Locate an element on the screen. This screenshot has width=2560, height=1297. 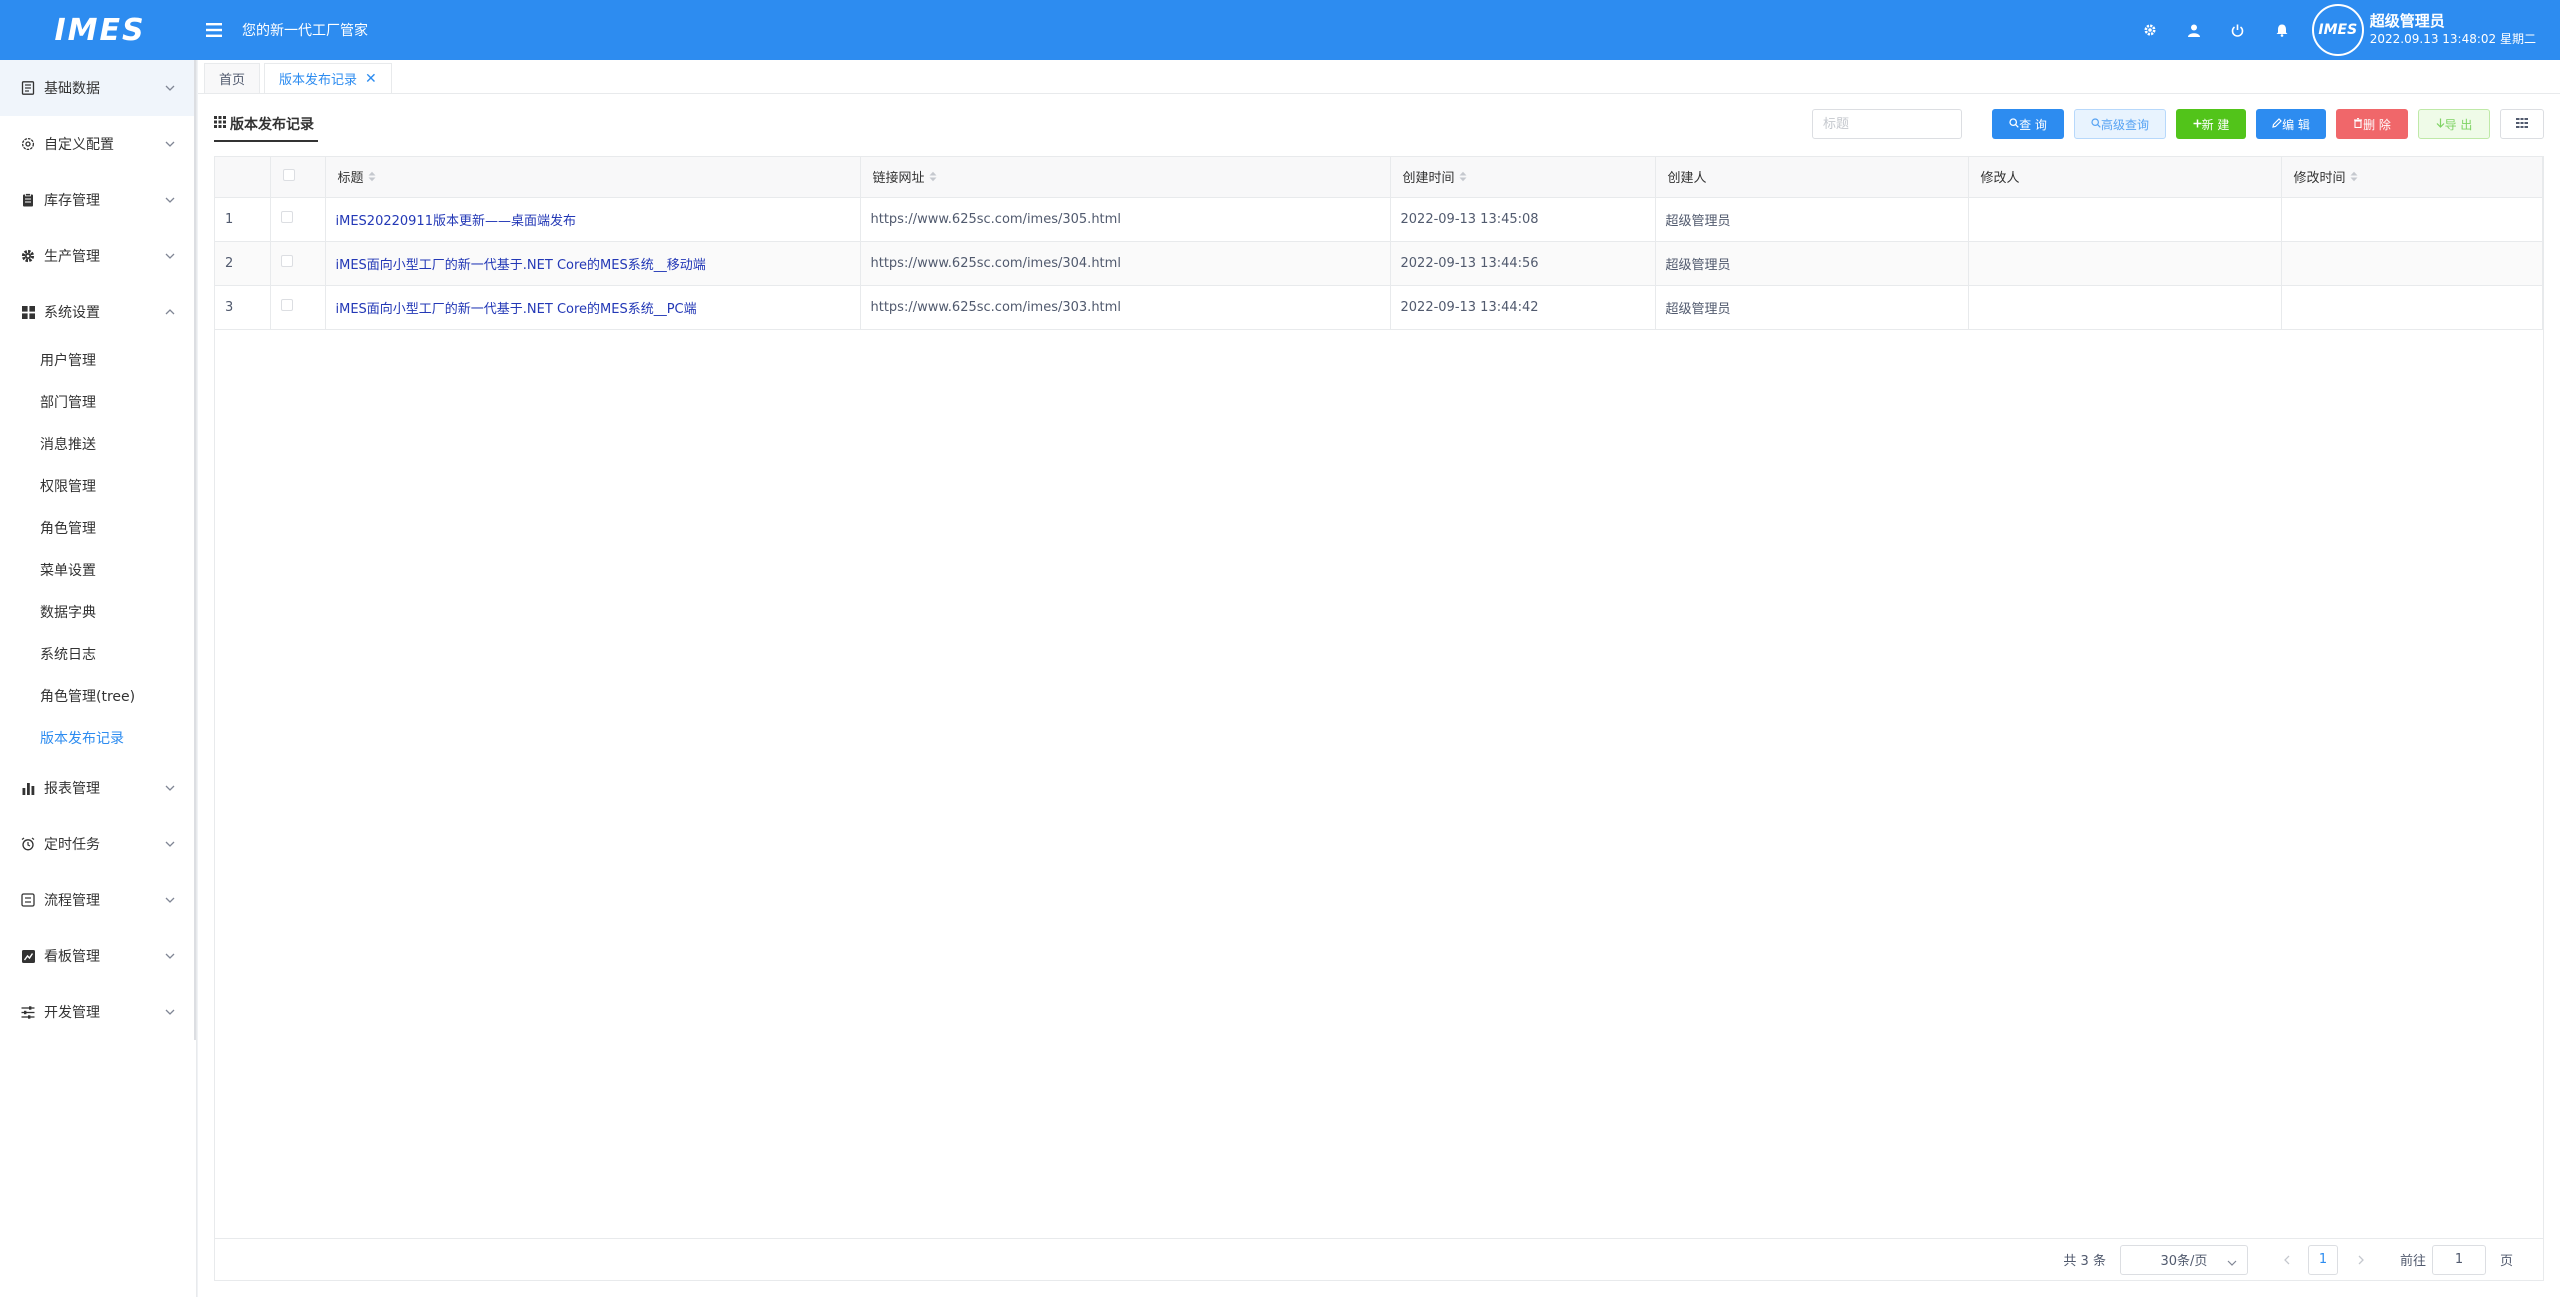
sidebar-group-scheduled-tasks: 定时任务 is located at coordinates (98, 844).